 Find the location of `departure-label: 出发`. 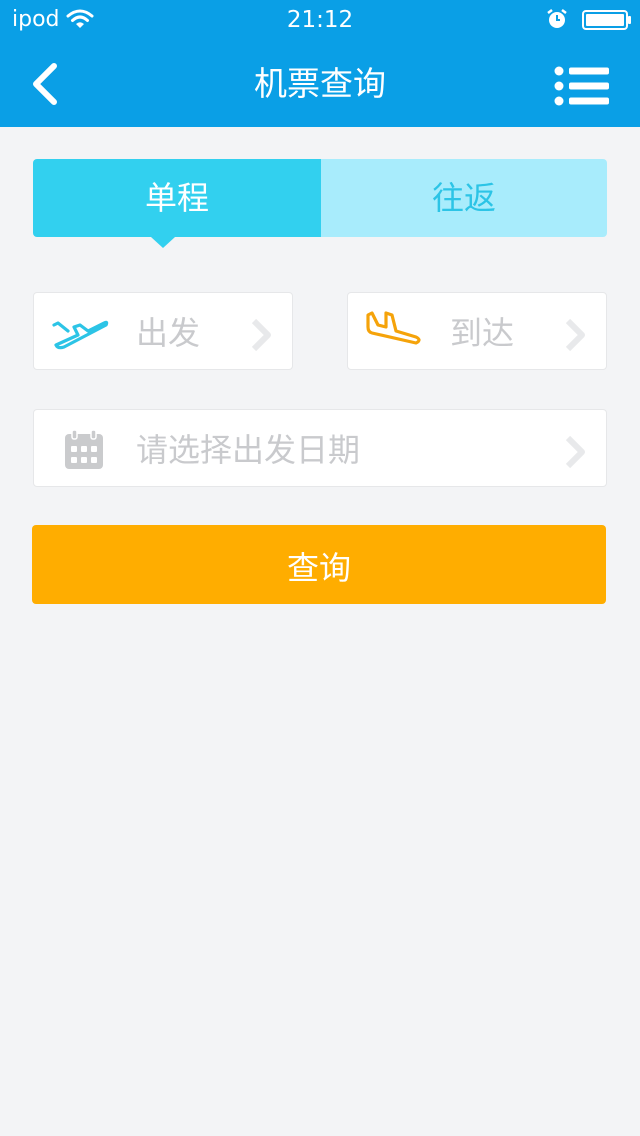

departure-label: 出发 is located at coordinates (168, 333).